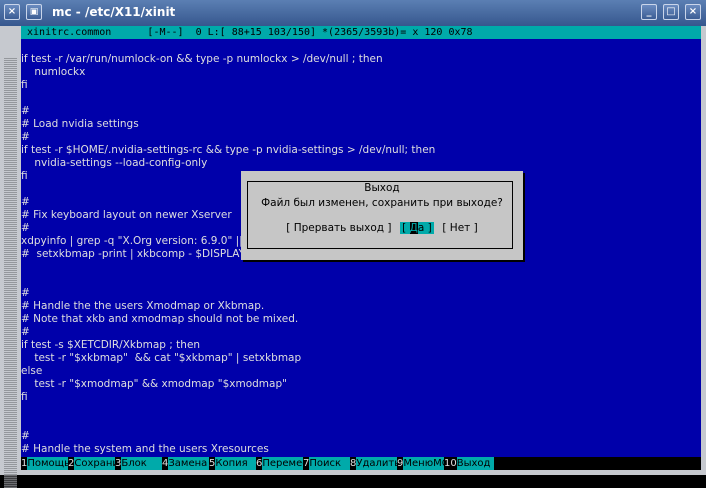 The image size is (706, 488). What do you see at coordinates (361, 371) in the screenshot?
I see `code-line: else` at bounding box center [361, 371].